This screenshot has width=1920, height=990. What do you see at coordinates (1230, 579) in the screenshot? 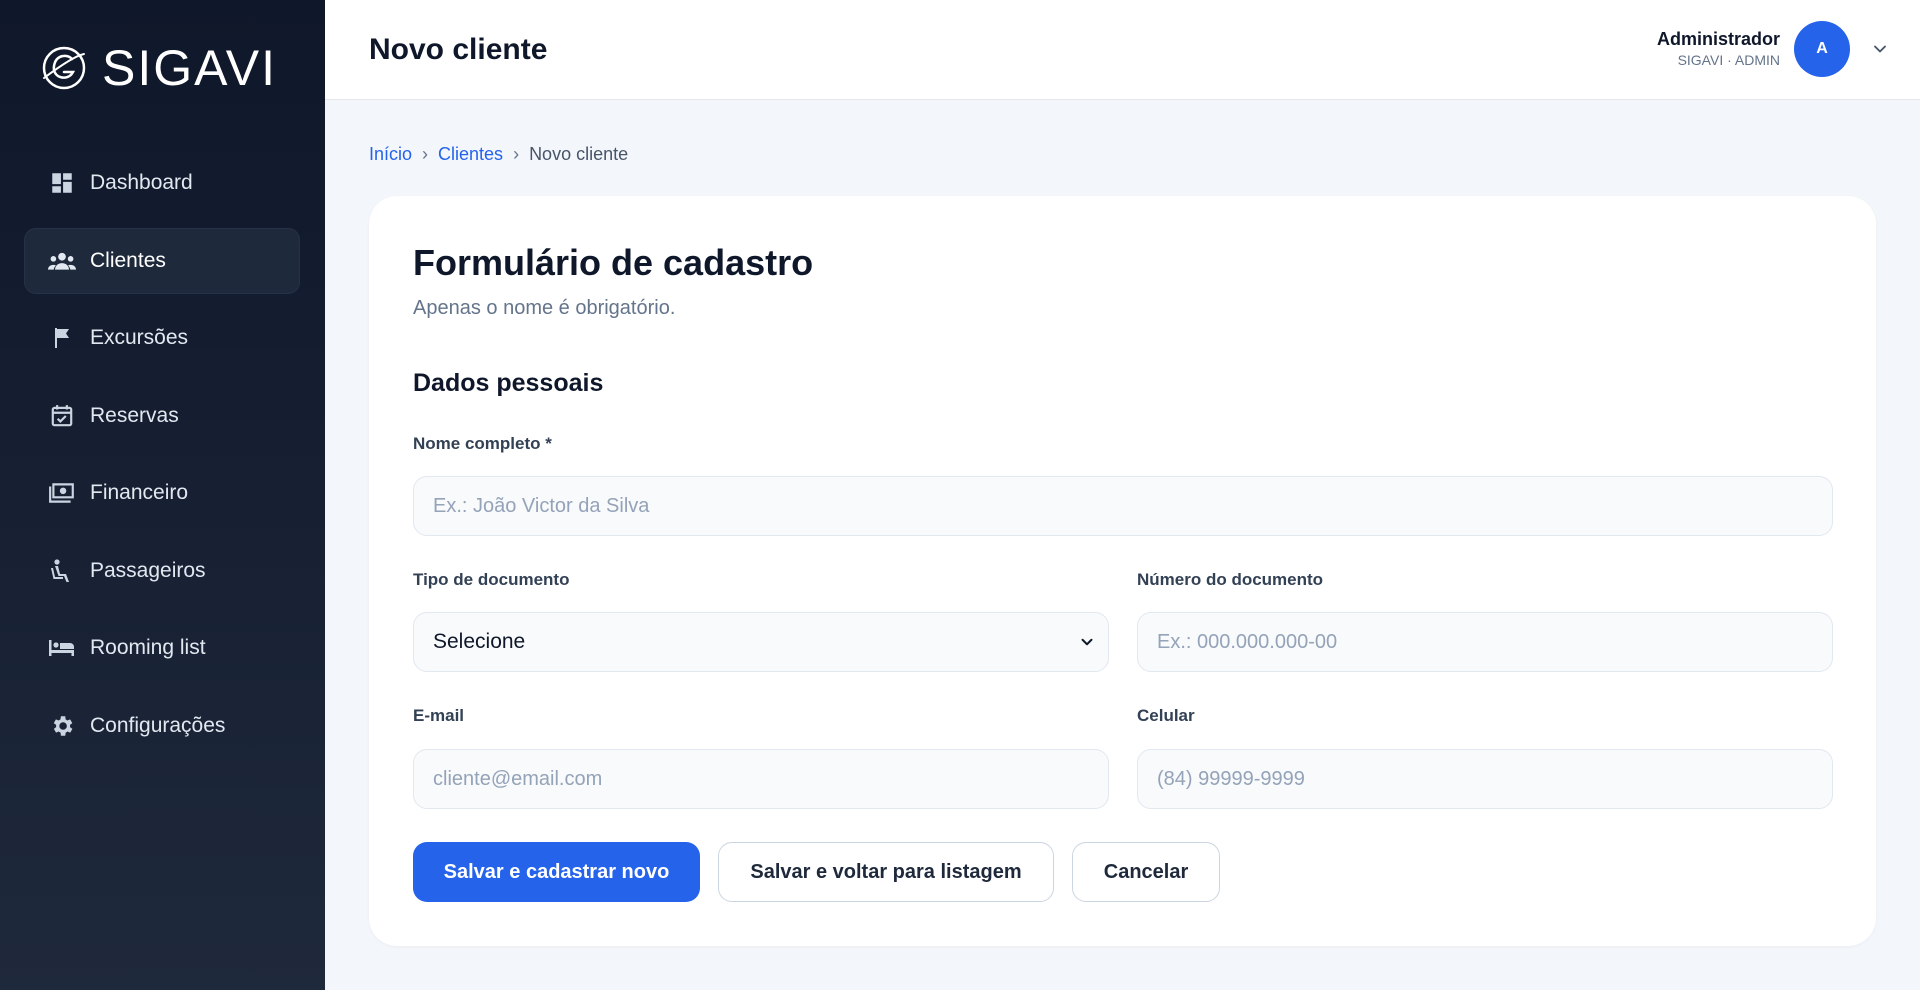
I see `doc-number-label: Número do documento` at bounding box center [1230, 579].